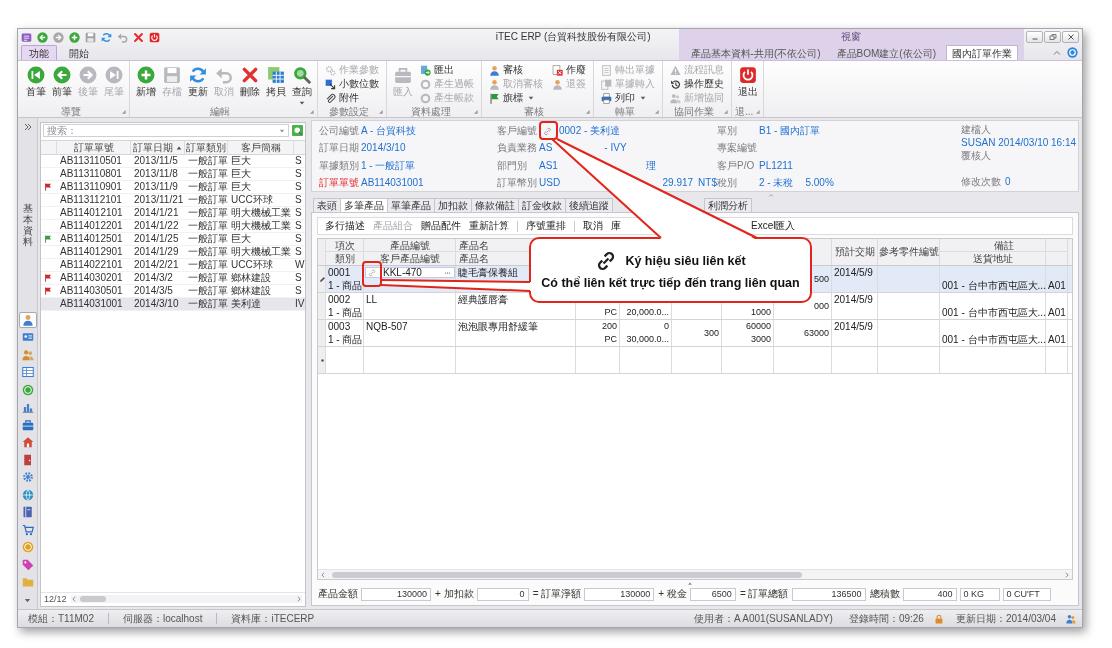  What do you see at coordinates (35, 84) in the screenshot?
I see `ribbon-button: 首筆` at bounding box center [35, 84].